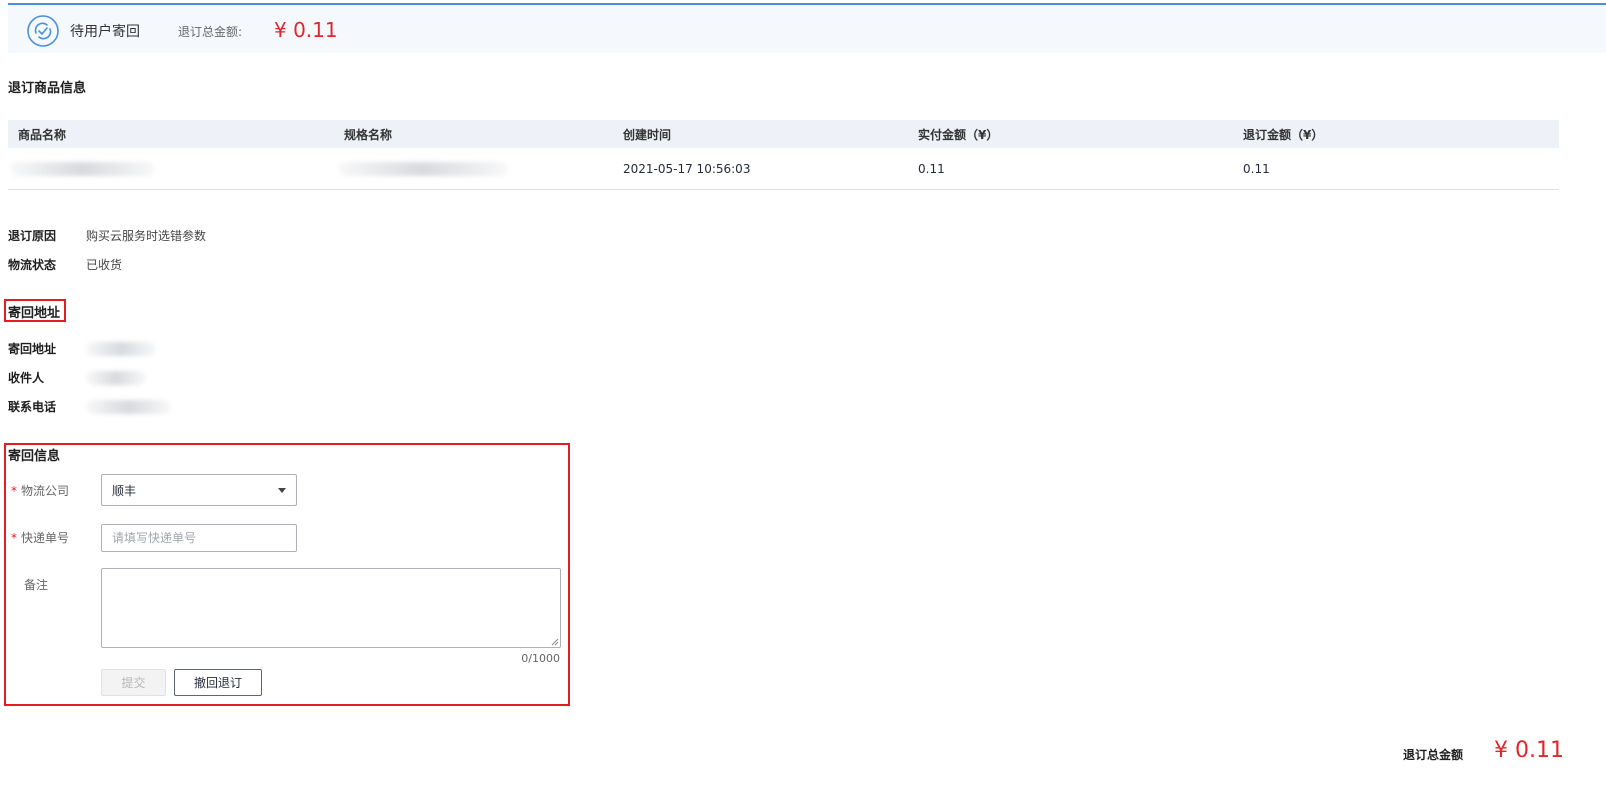 Image resolution: width=1606 pixels, height=790 pixels. Describe the element at coordinates (647, 134) in the screenshot. I see `column-header-created-at: 创建时间` at that location.